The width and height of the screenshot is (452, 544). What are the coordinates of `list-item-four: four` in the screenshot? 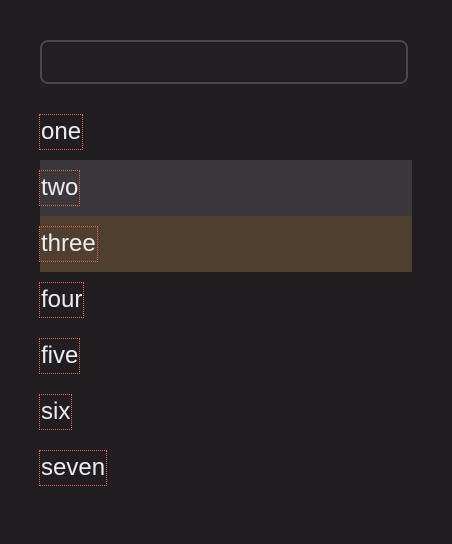 It's located at (225, 300).